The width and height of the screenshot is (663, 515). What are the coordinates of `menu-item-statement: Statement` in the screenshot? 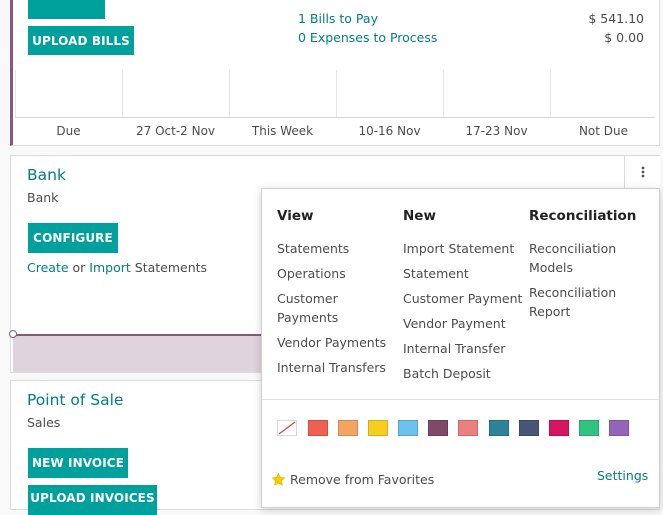 It's located at (436, 273).